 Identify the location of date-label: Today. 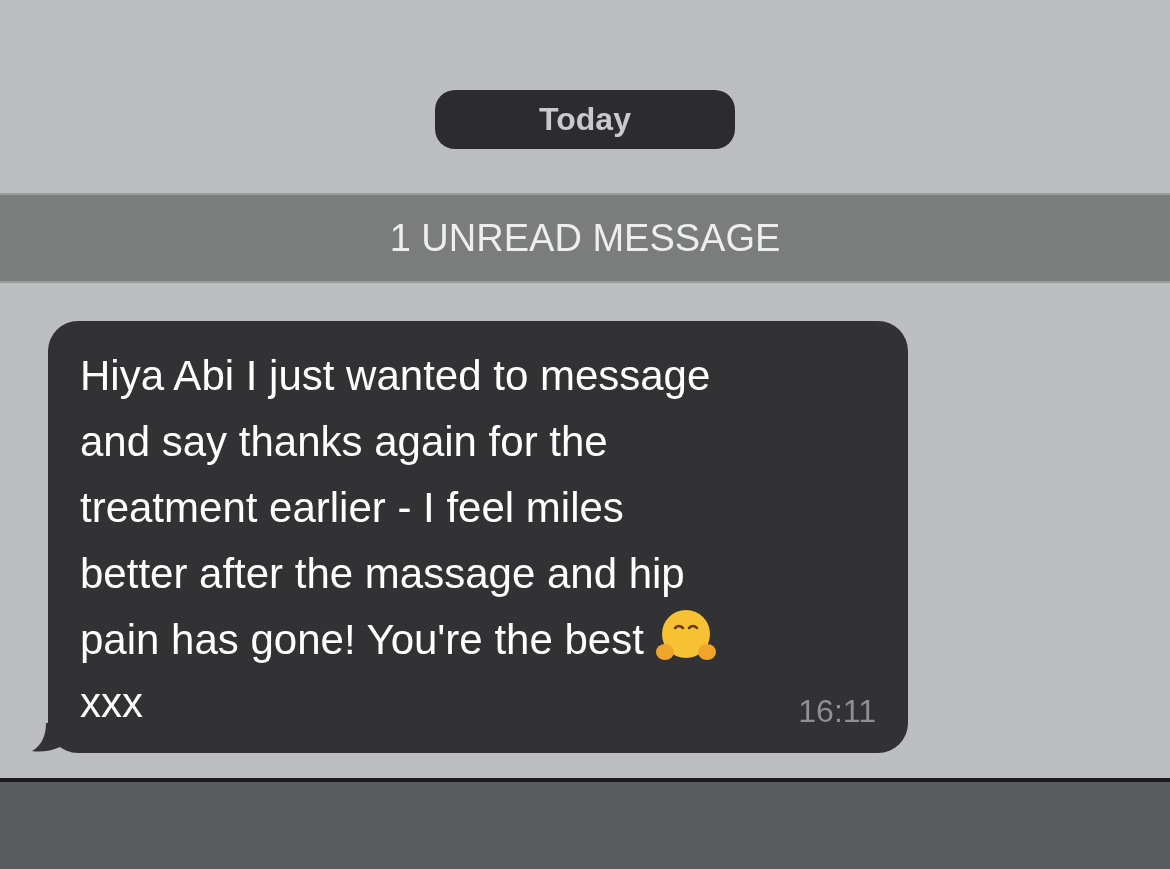
(585, 119).